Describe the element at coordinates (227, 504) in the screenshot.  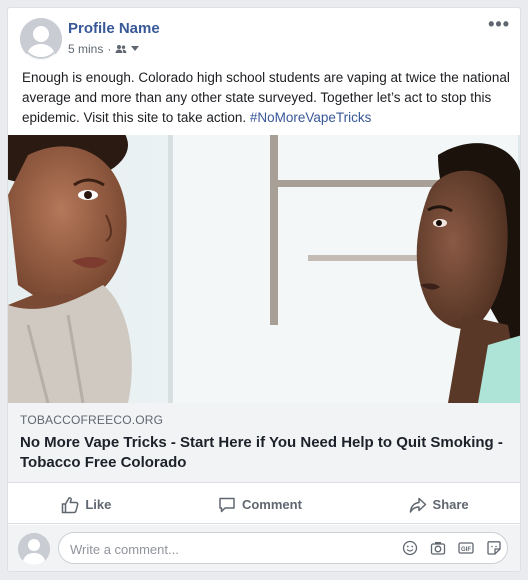
I see `comment-icon` at that location.